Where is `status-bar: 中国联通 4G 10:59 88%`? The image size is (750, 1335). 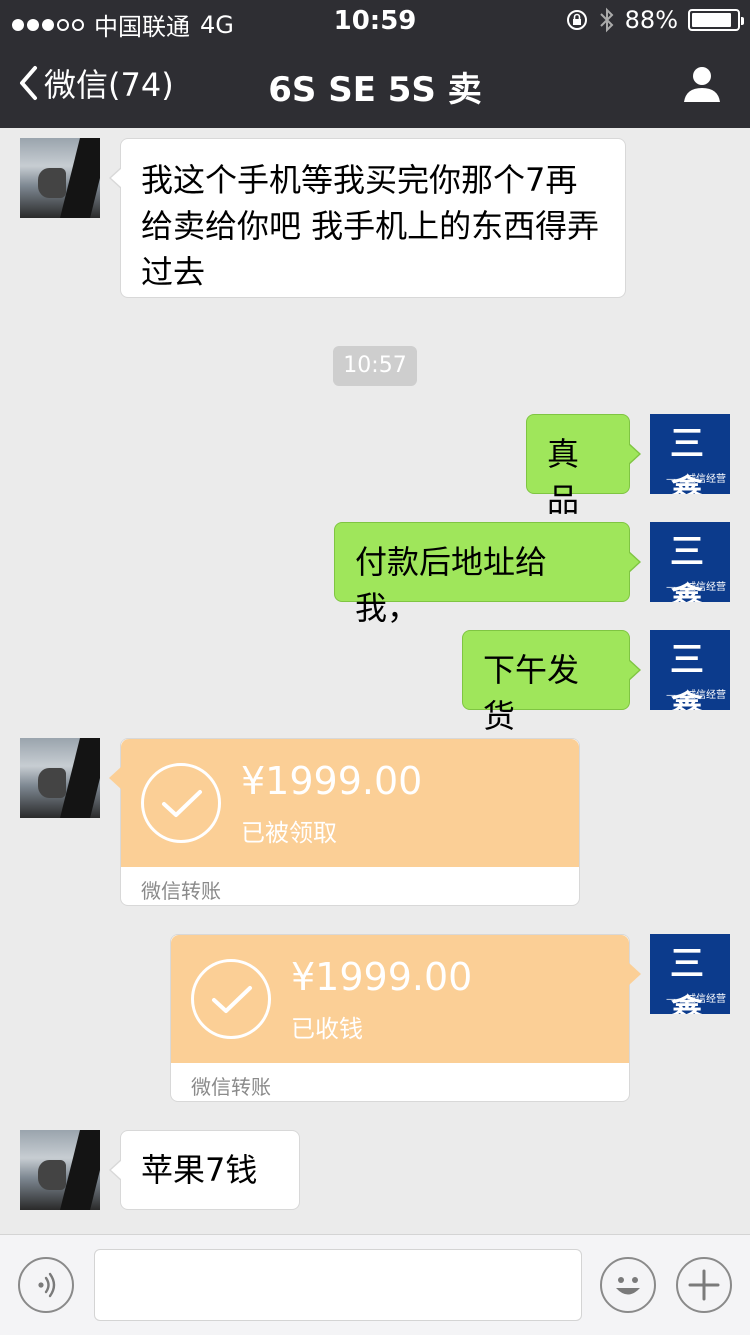
status-bar: 中国联通 4G 10:59 88% is located at coordinates (375, 20).